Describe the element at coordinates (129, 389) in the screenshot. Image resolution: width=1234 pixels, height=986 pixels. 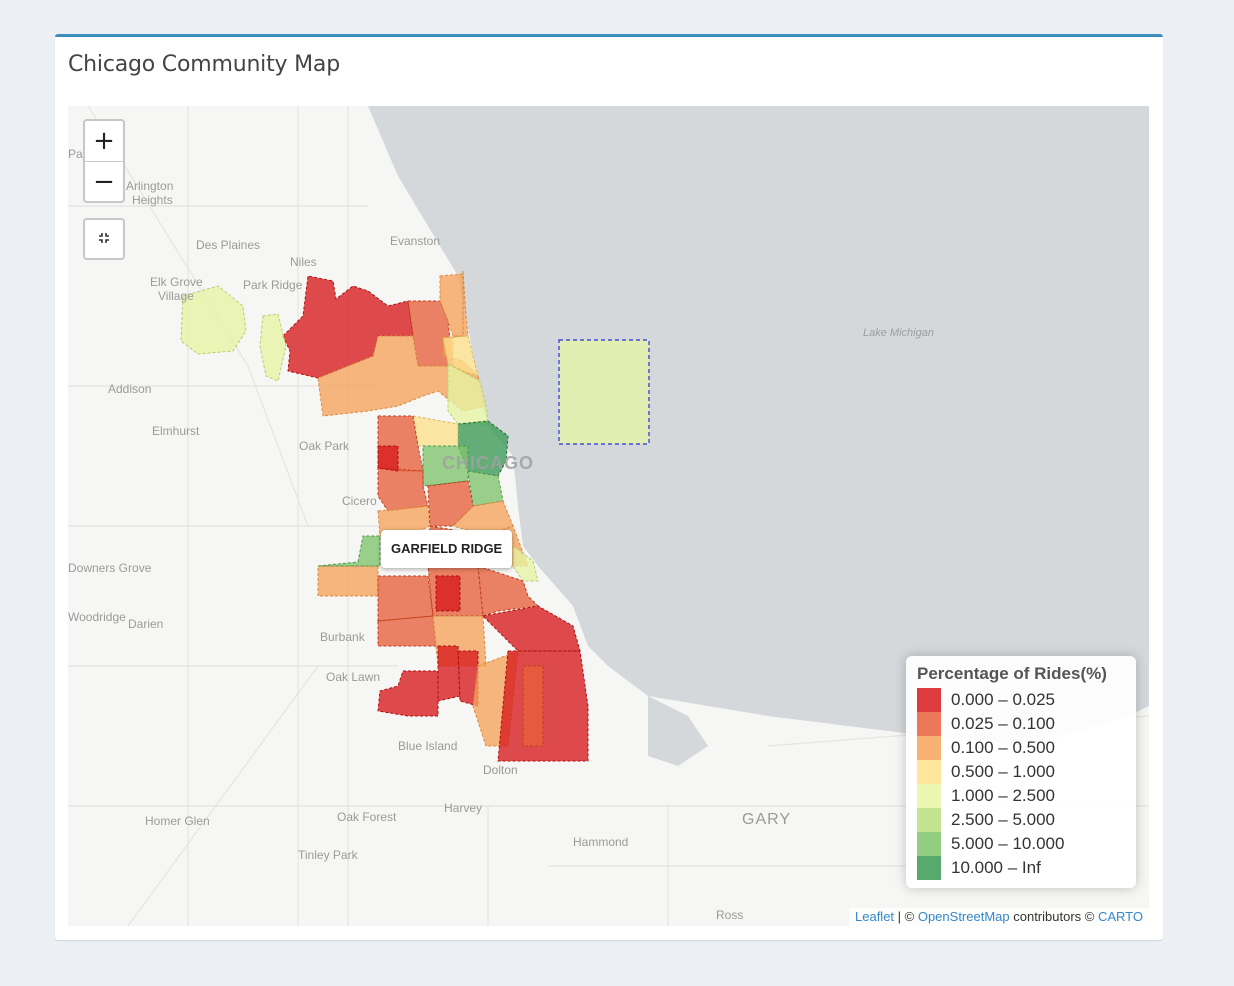
I see `place-label: Addison` at that location.